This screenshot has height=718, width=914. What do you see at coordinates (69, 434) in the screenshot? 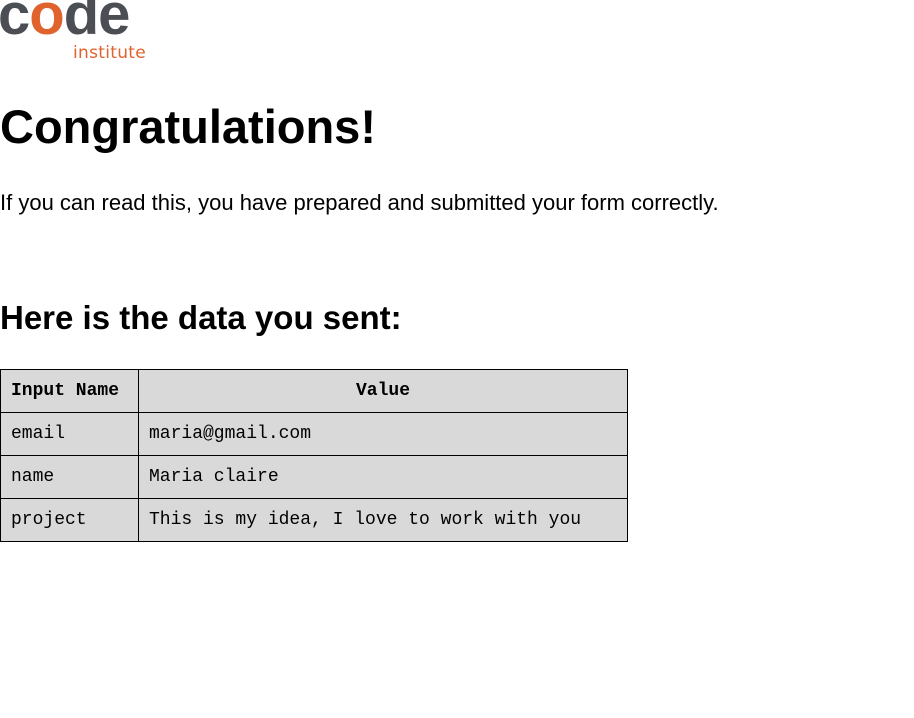
I see `cell-input-name: email` at bounding box center [69, 434].